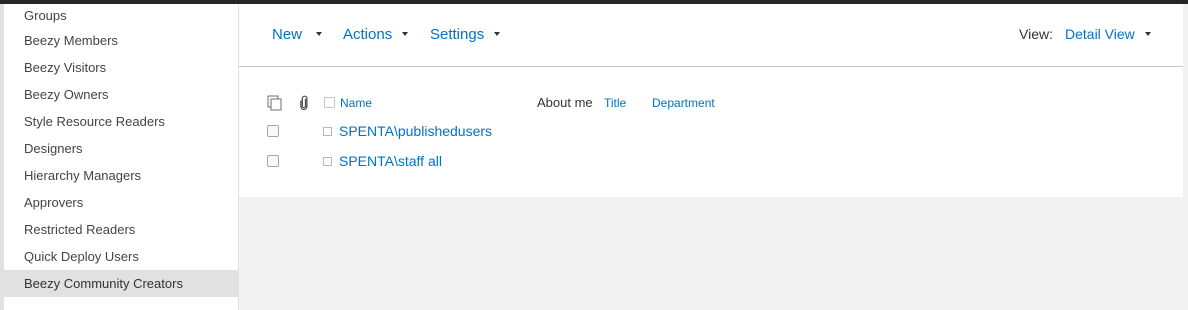 Image resolution: width=1188 pixels, height=310 pixels. Describe the element at coordinates (121, 15) in the screenshot. I see `sidebar-item-groups: Groups` at that location.